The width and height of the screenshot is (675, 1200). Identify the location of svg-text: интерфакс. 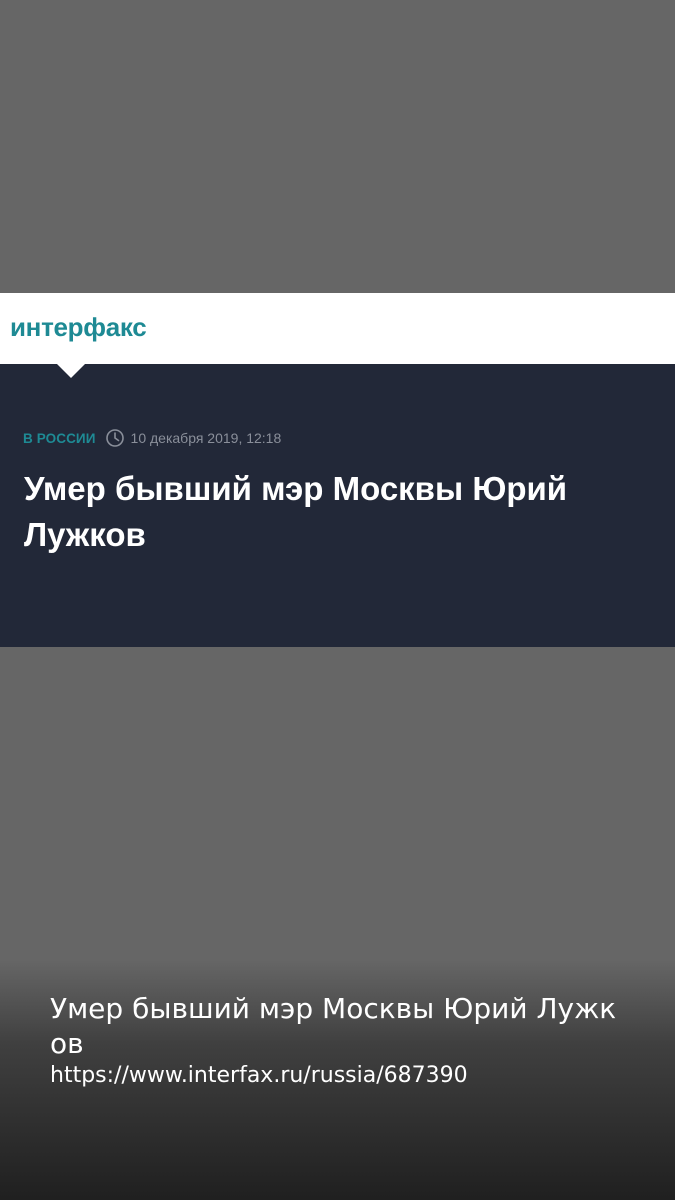
(78, 327).